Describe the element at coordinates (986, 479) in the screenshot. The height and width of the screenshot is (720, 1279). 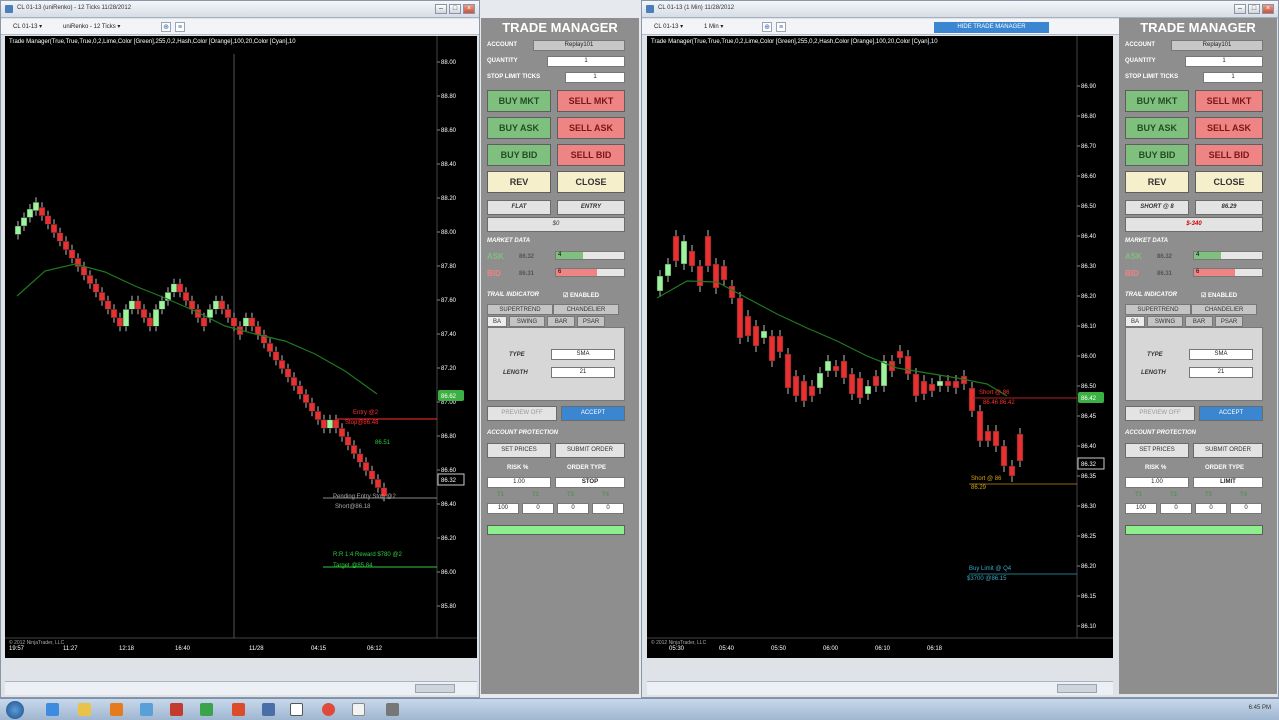
I see `order-annotation: Short @ 86` at that location.